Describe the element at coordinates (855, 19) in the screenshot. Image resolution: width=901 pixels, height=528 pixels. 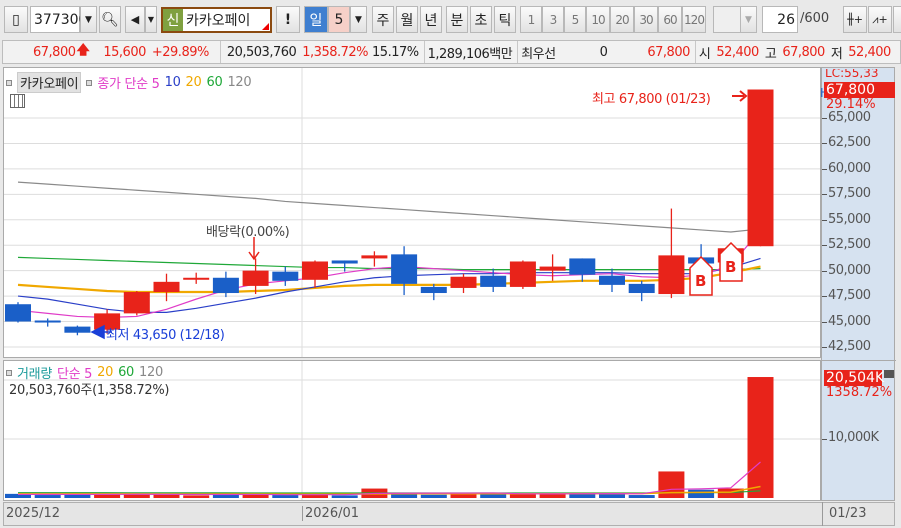
I see `add-candle-icon: ╫+` at that location.